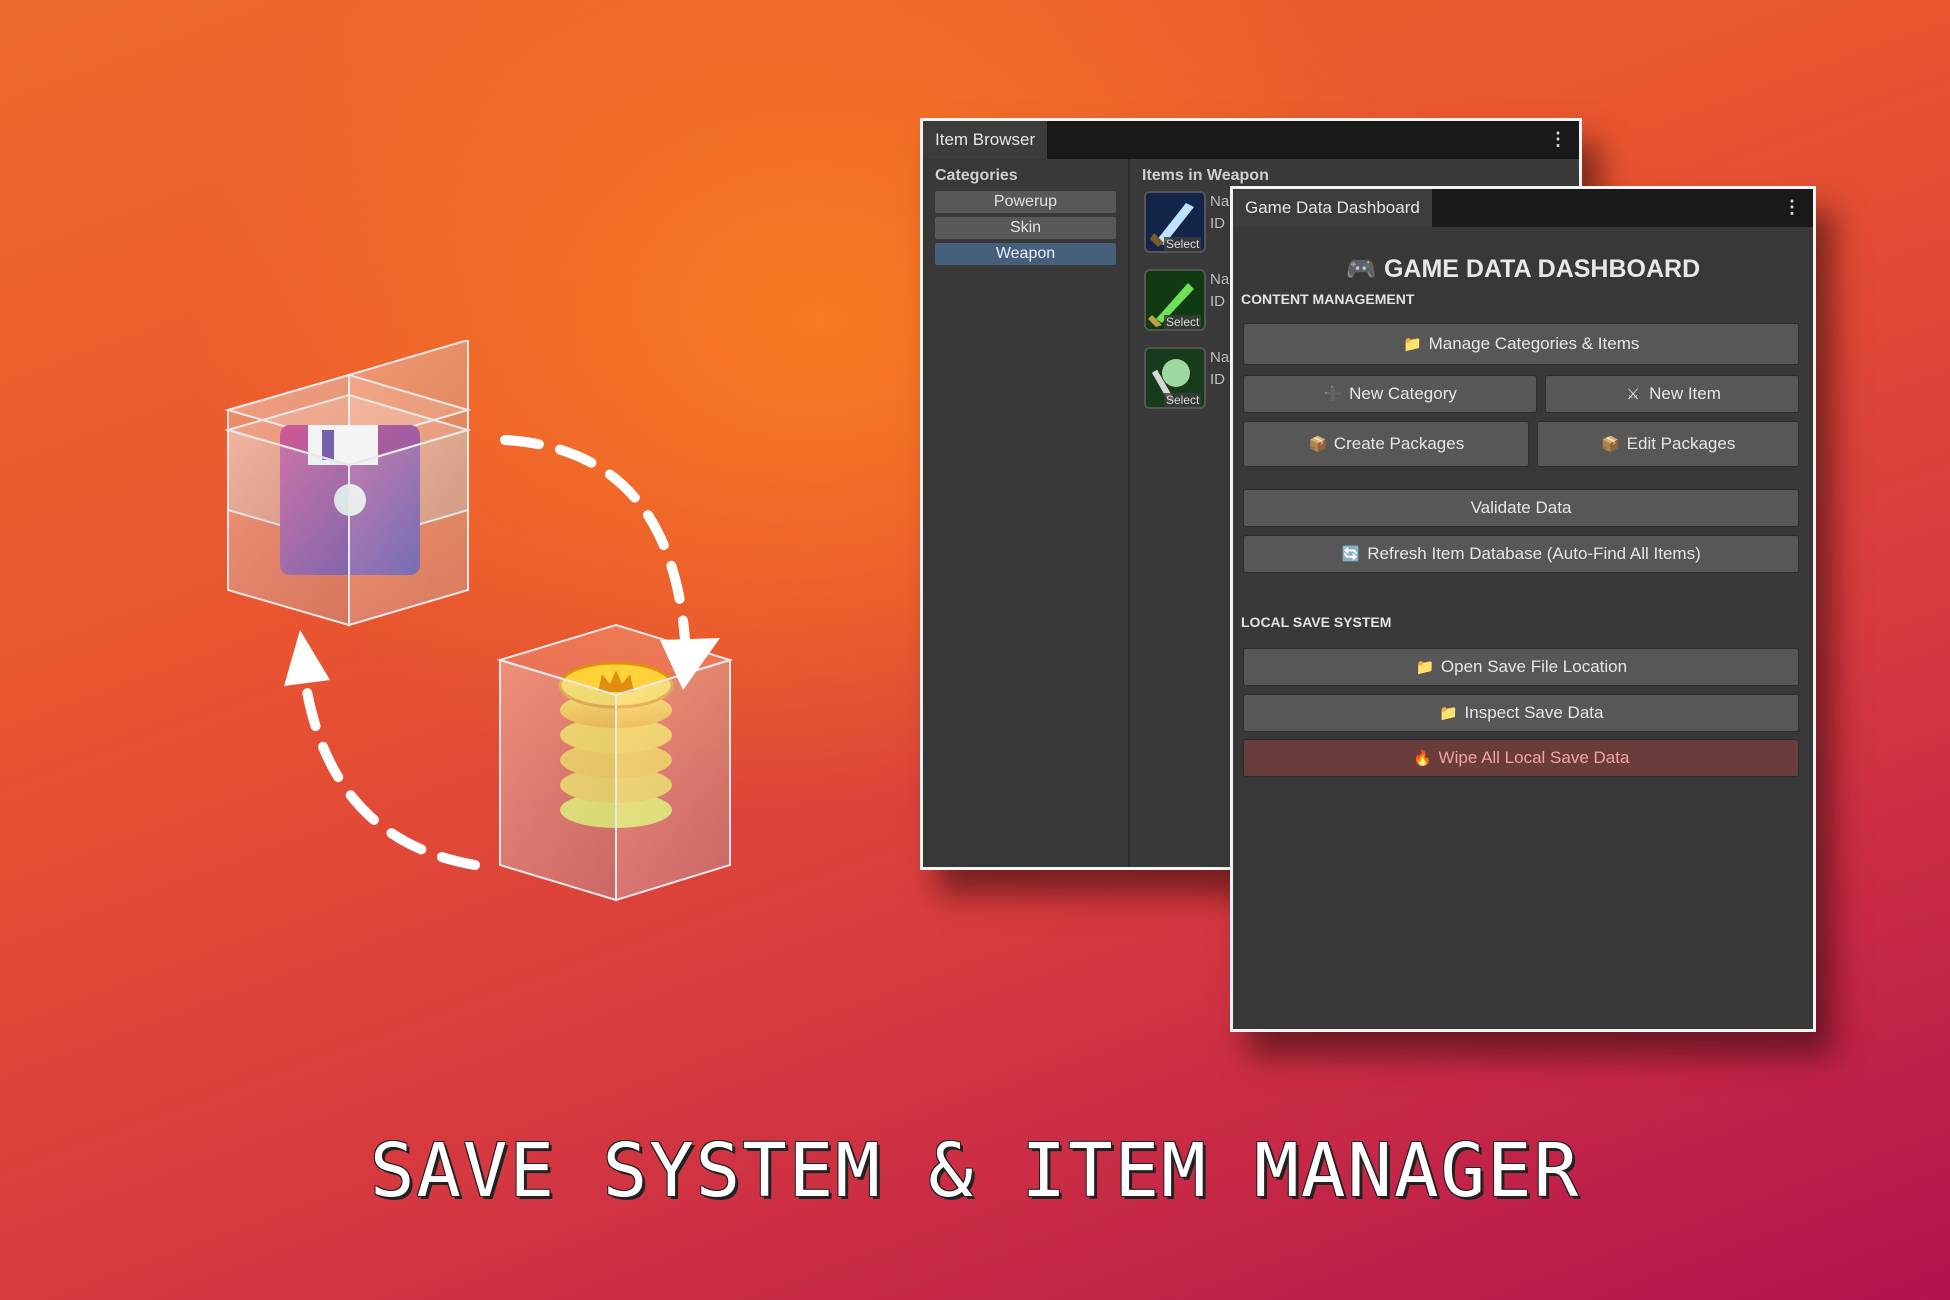  What do you see at coordinates (1534, 343) in the screenshot?
I see `button-label: Manage Categories & Items` at bounding box center [1534, 343].